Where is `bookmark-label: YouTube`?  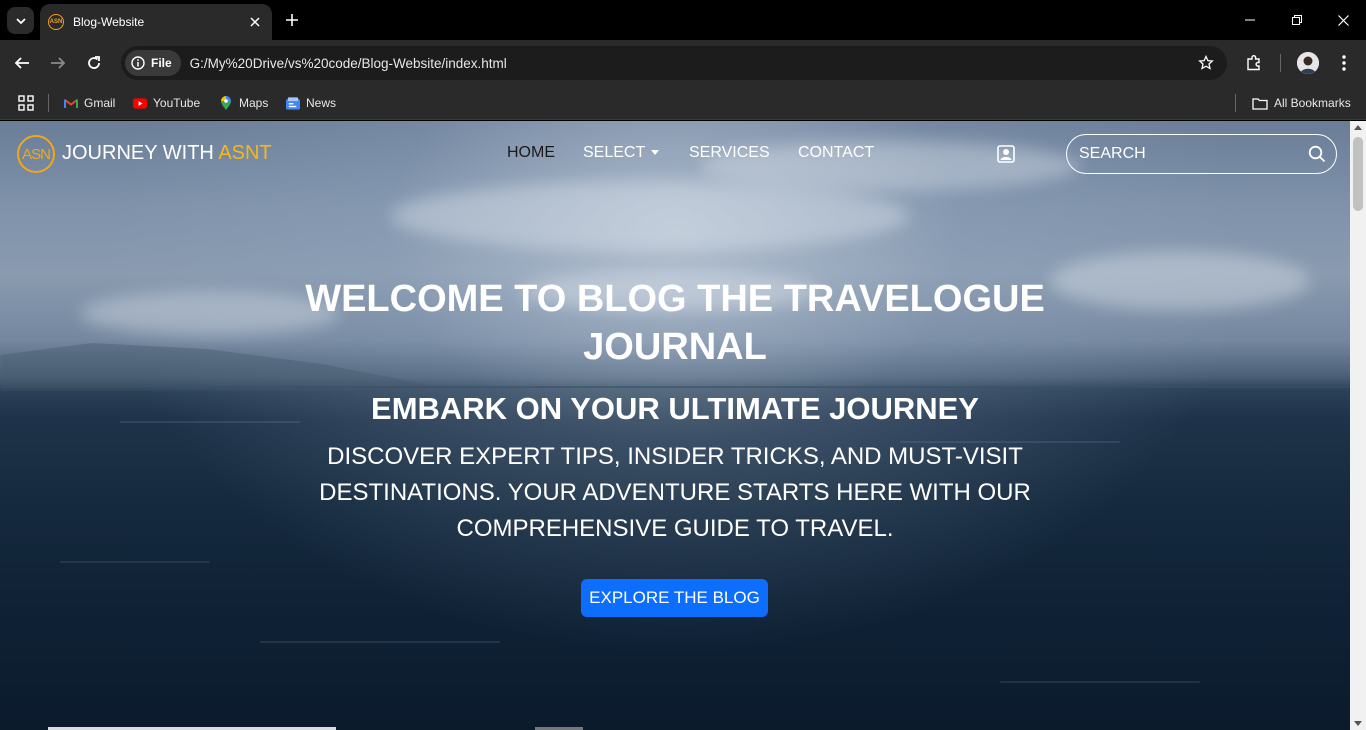 bookmark-label: YouTube is located at coordinates (177, 103).